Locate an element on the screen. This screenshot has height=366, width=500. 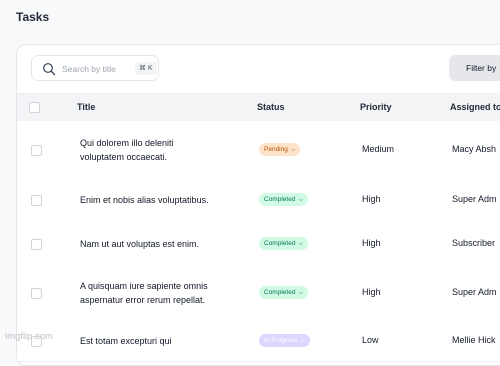
task-title-line1: Enim et nobis alias voluptatibus. is located at coordinates (144, 200).